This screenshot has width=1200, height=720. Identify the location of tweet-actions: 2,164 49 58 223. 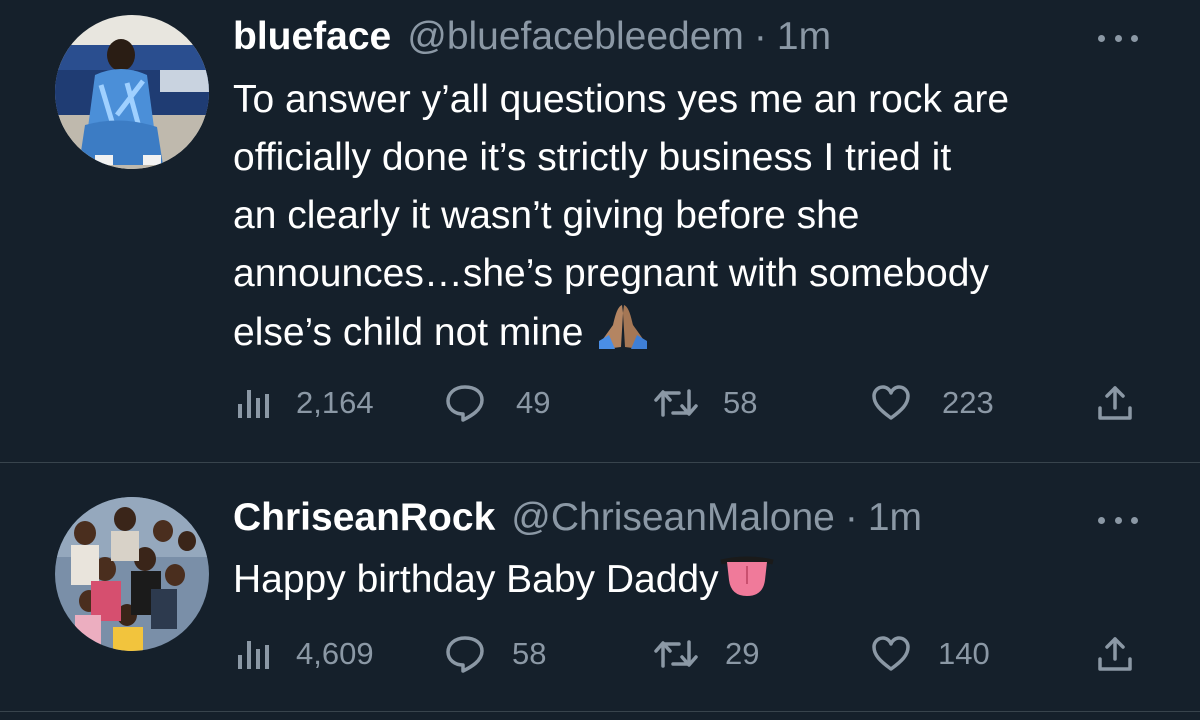
(686, 403).